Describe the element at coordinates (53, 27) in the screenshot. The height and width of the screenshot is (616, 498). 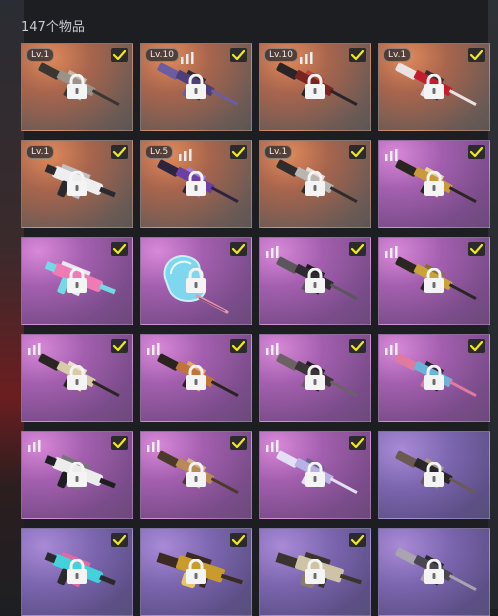
I see `item-count-label: 147个物品` at that location.